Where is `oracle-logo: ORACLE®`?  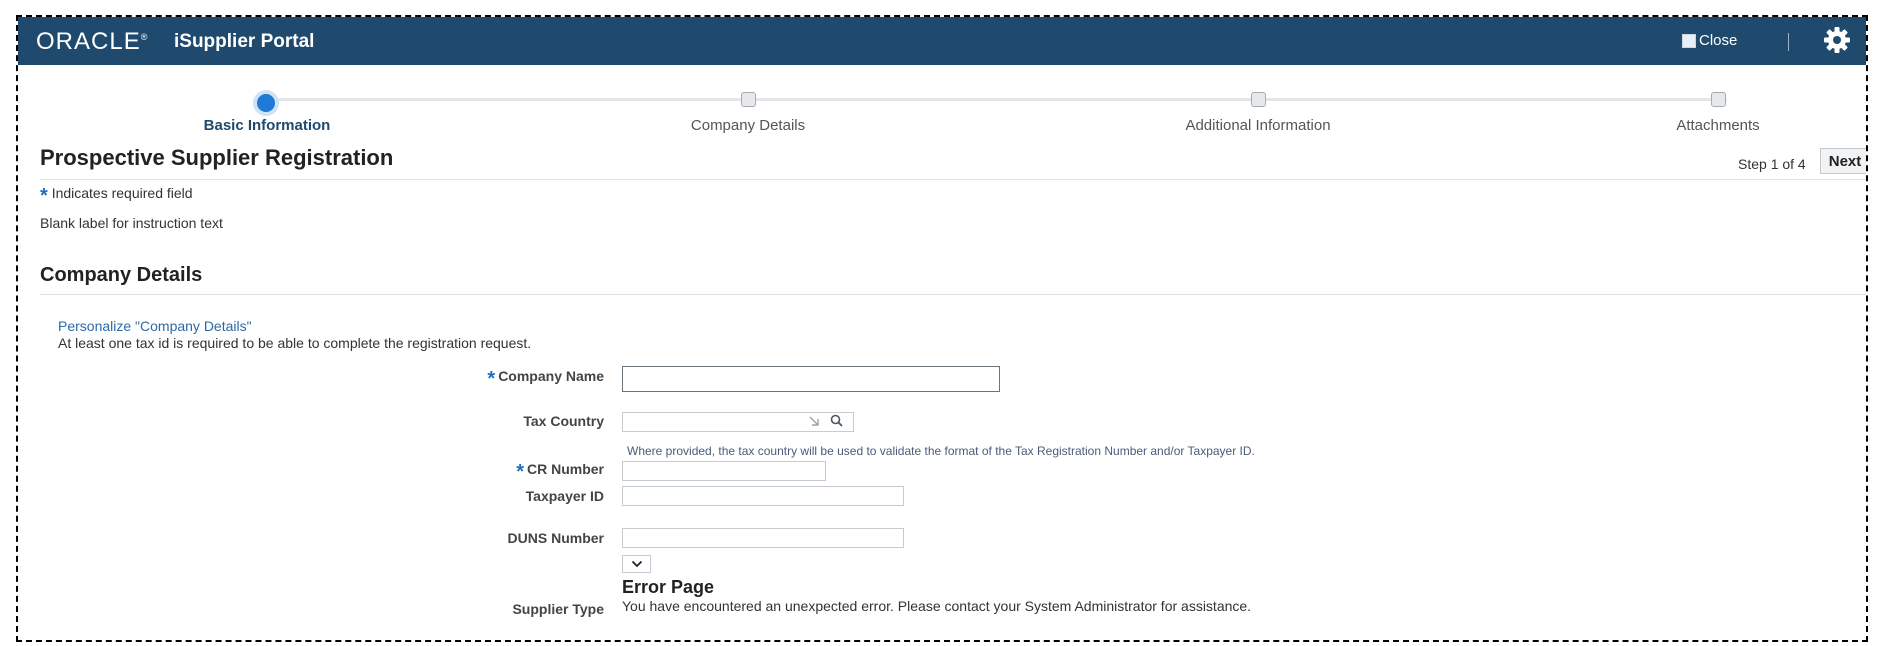 oracle-logo: ORACLE® is located at coordinates (92, 41).